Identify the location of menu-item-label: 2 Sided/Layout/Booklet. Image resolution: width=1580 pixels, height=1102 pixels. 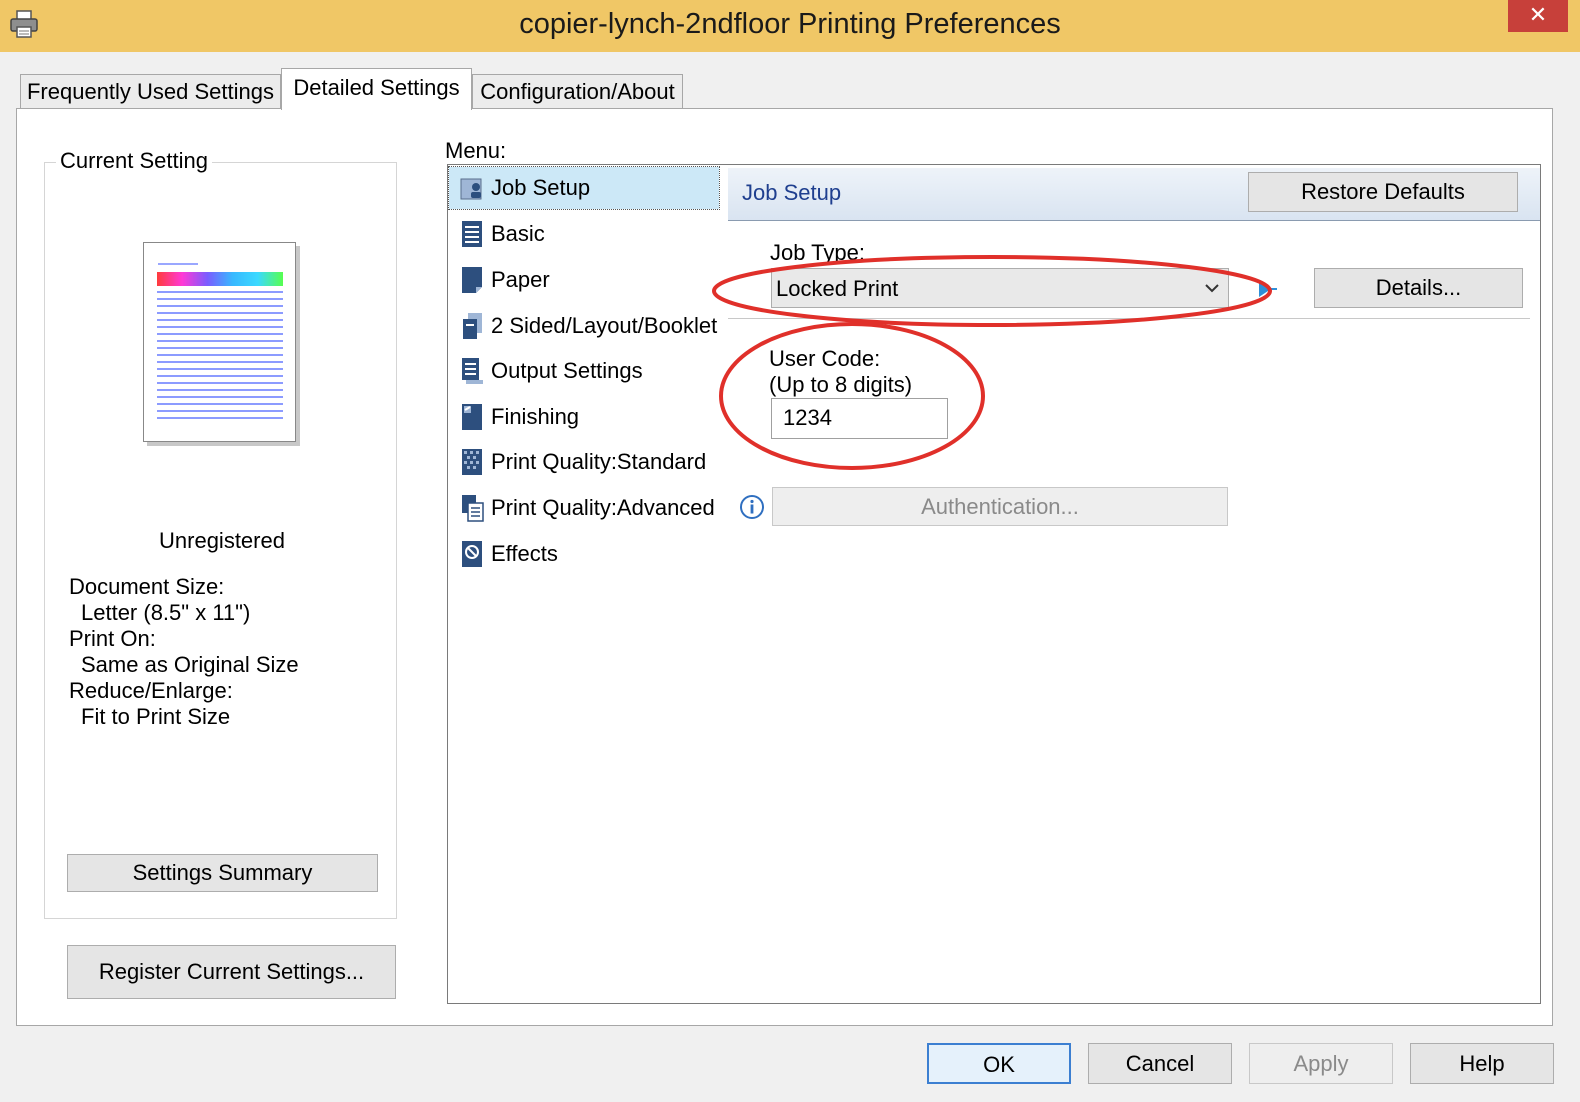
(604, 325).